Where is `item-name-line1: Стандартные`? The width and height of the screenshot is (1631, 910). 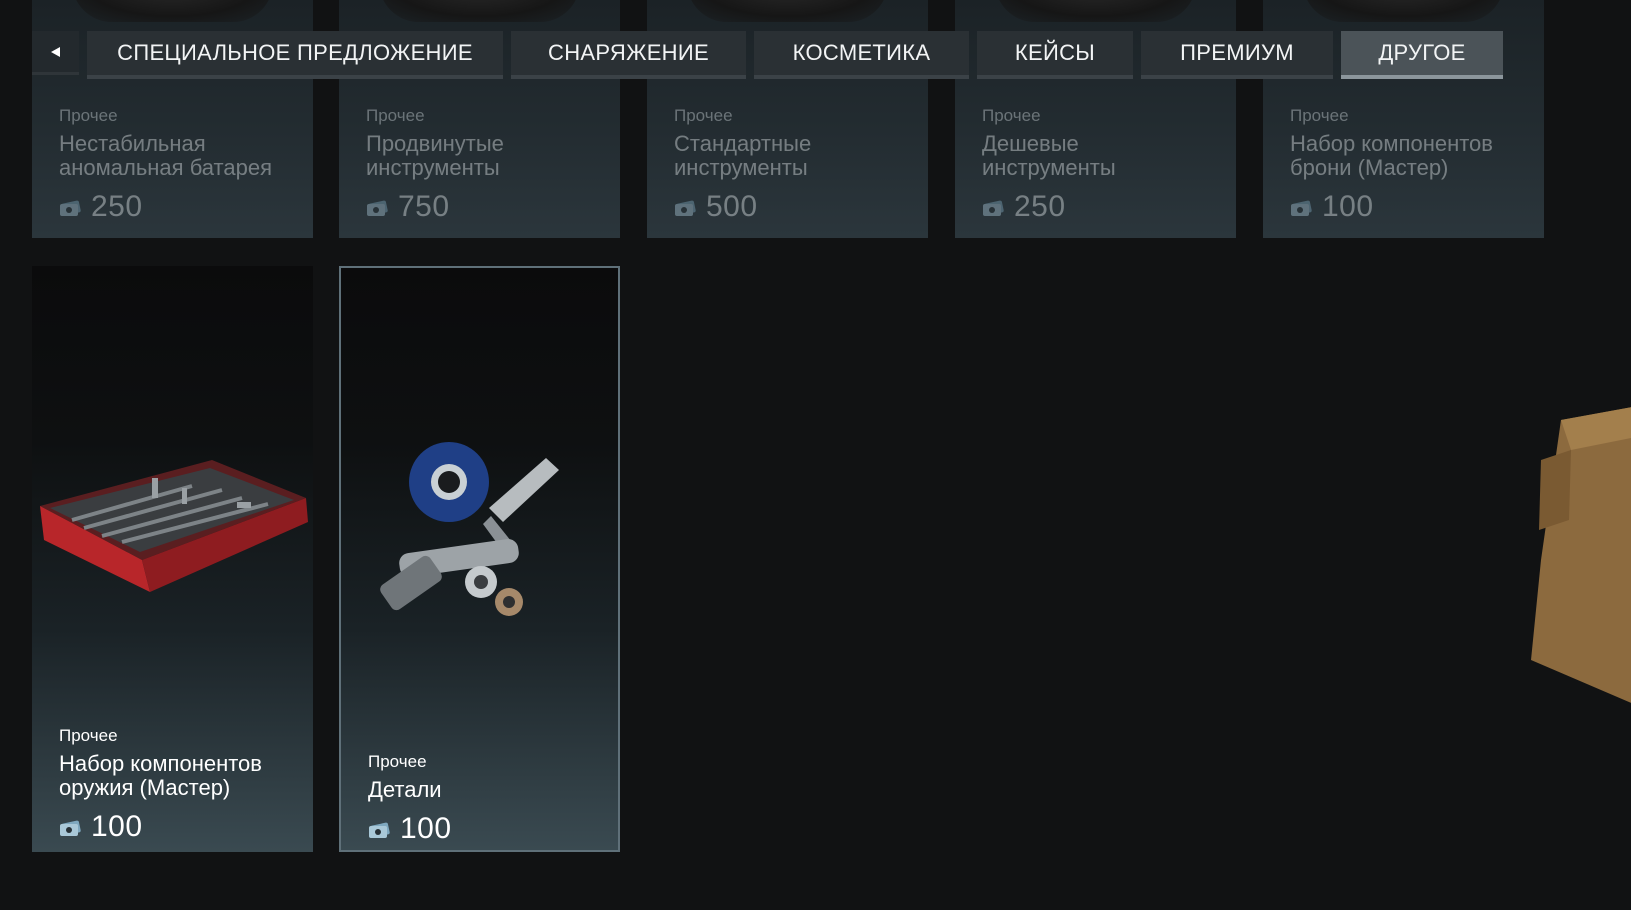
item-name-line1: Стандартные is located at coordinates (743, 143).